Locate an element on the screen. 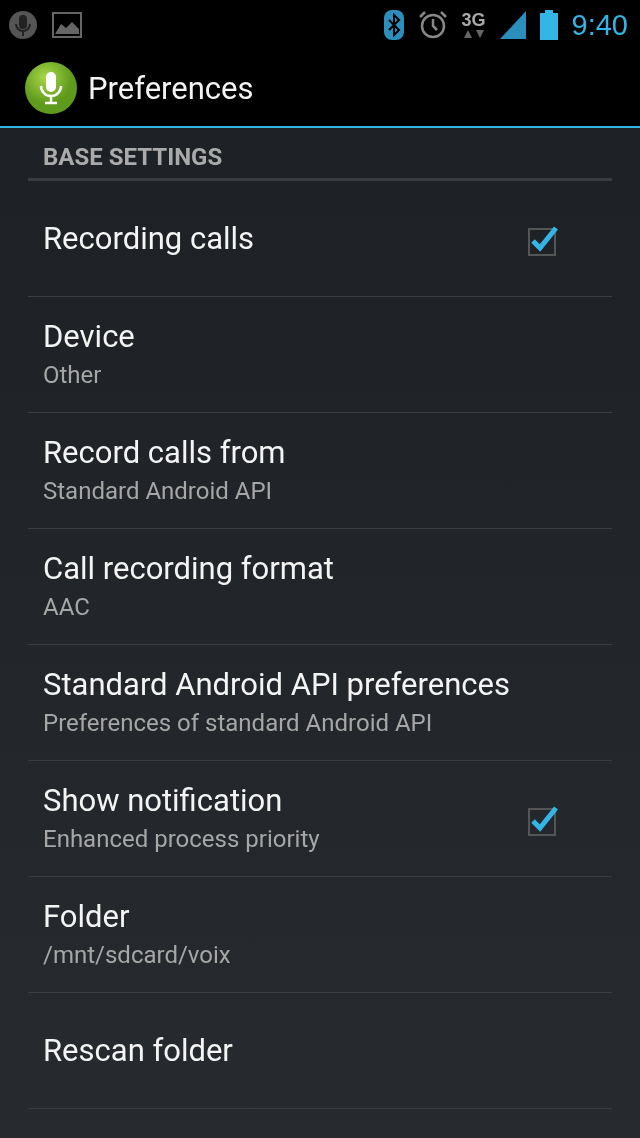  preference-item: Call recording format AAC is located at coordinates (320, 587).